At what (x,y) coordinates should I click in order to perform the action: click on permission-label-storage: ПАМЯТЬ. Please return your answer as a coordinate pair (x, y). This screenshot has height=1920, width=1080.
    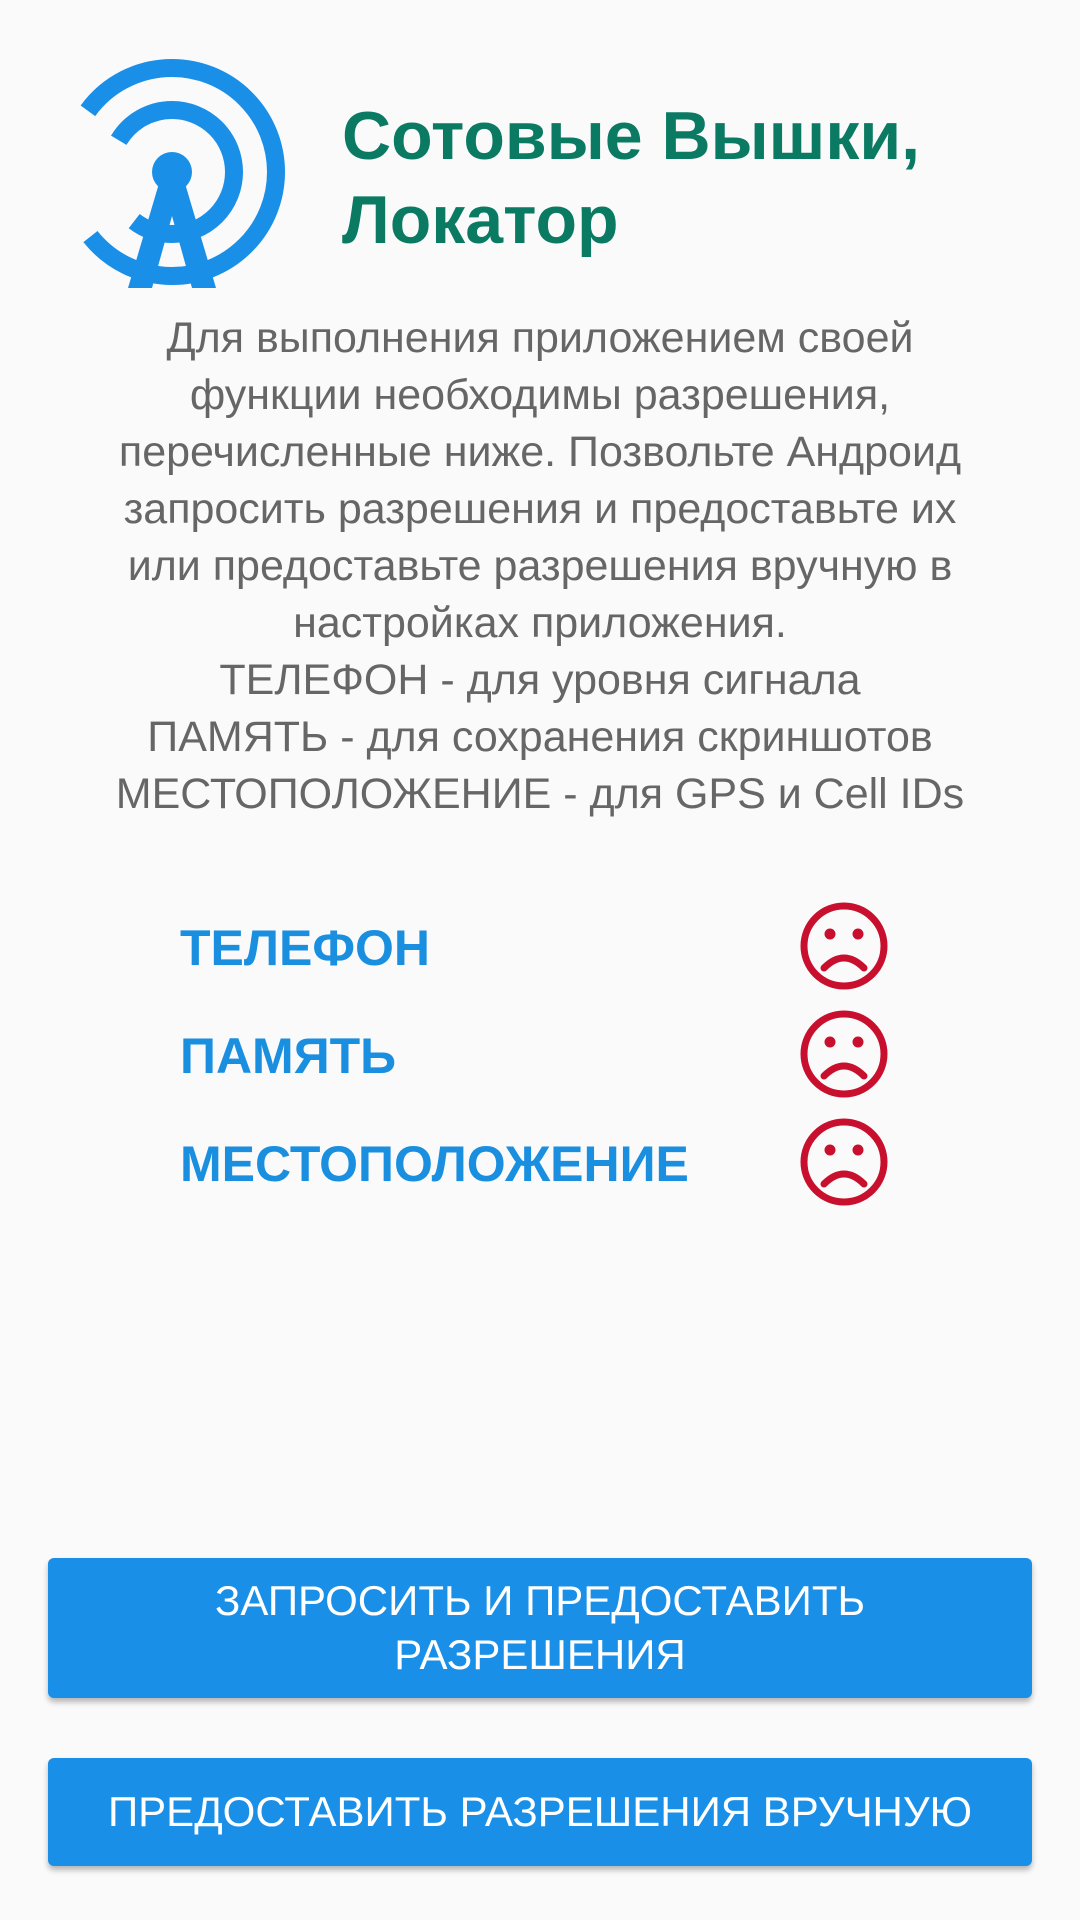
    Looking at the image, I should click on (288, 1056).